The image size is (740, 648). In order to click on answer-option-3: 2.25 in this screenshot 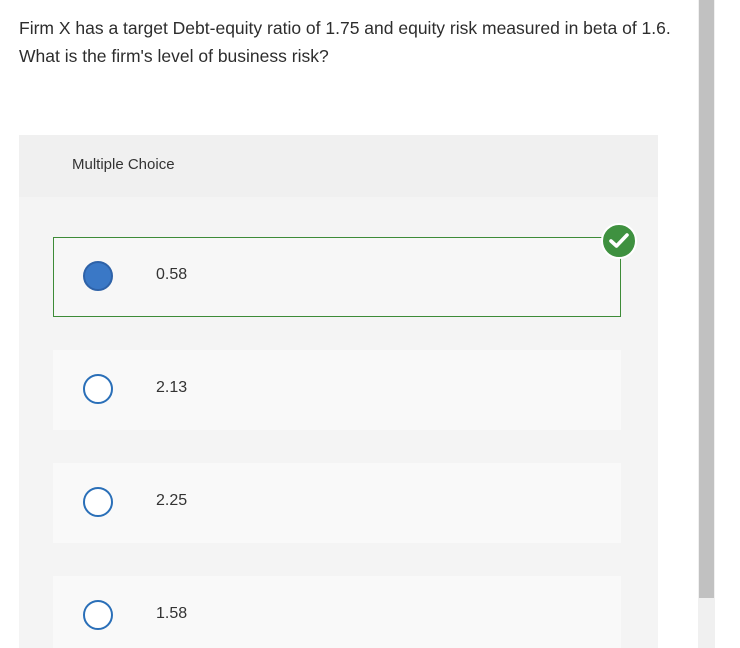, I will do `click(337, 503)`.